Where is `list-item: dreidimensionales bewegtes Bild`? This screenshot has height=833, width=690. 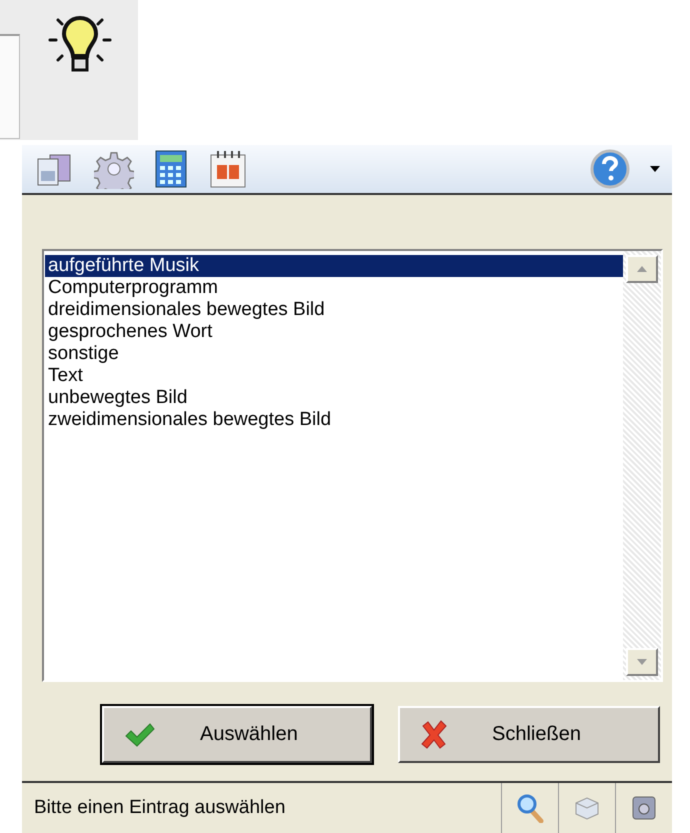
list-item: dreidimensionales bewegtes Bild is located at coordinates (334, 310).